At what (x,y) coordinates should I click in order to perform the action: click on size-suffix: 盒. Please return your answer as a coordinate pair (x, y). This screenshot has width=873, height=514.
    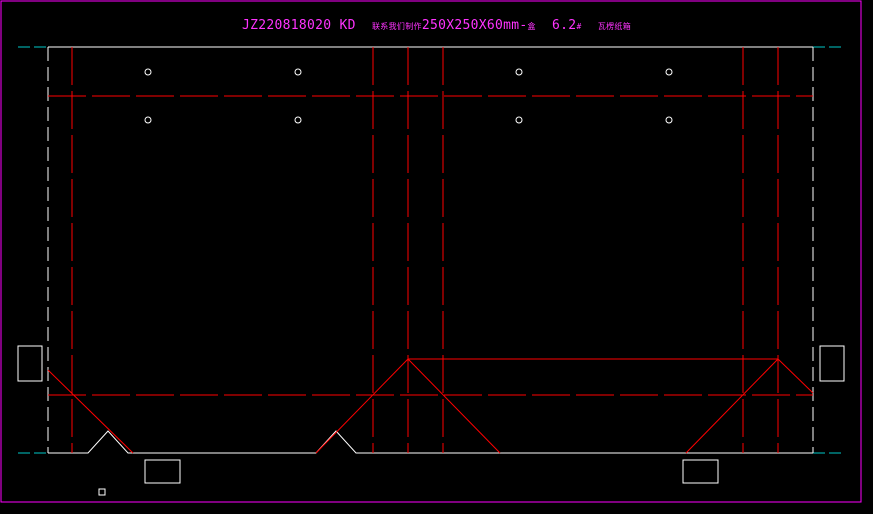
    Looking at the image, I should click on (531, 26).